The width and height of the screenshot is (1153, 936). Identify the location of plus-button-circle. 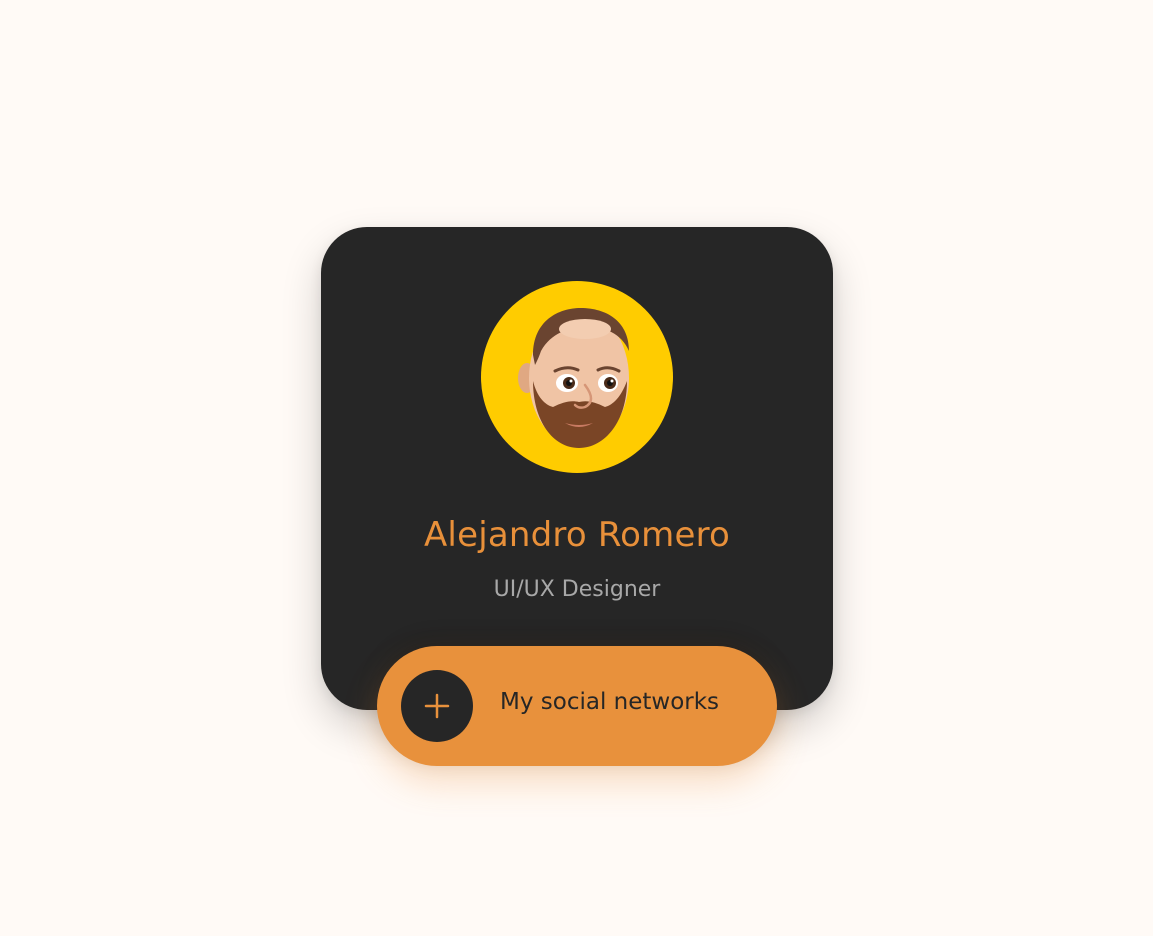
(437, 706).